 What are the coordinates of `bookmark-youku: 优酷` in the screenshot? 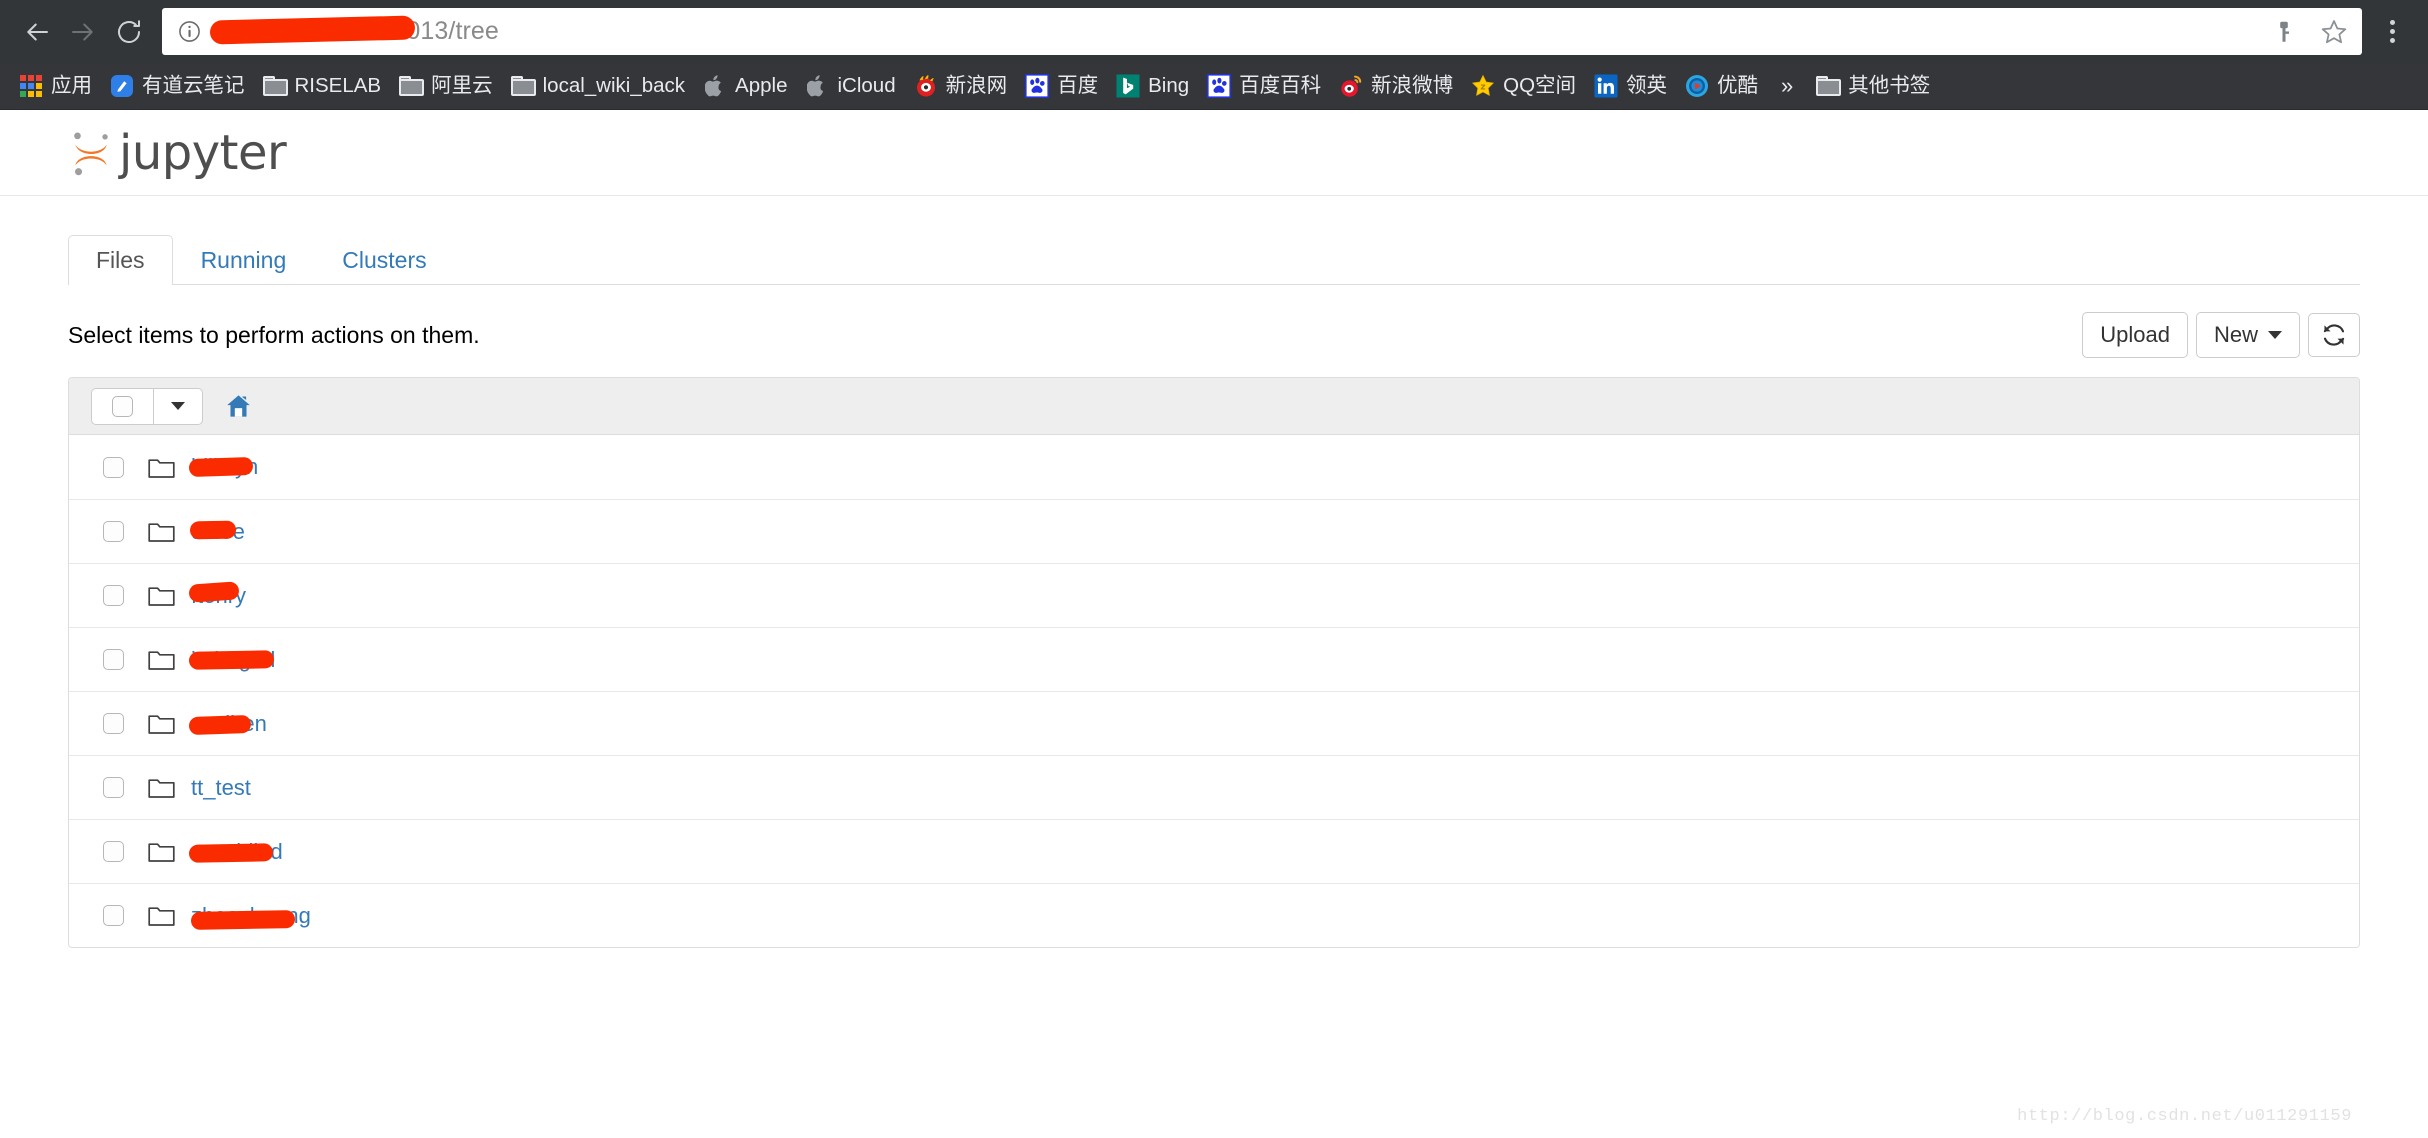 It's located at (1721, 86).